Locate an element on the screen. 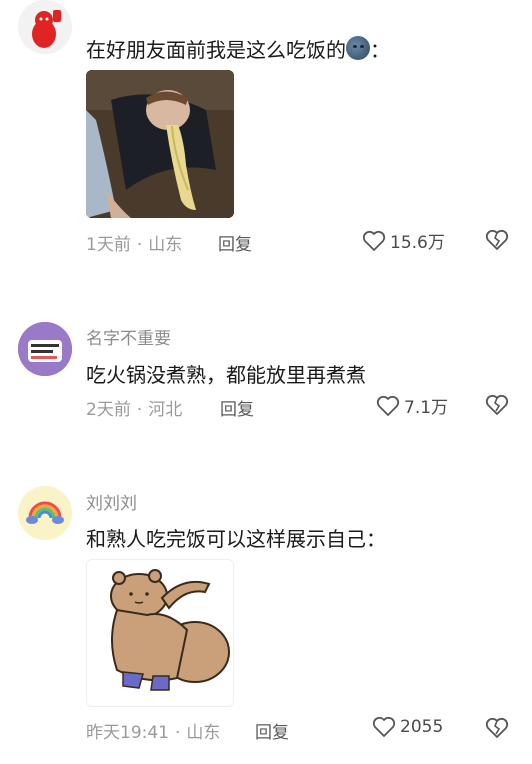 The width and height of the screenshot is (532, 764). username: 名字不重要 is located at coordinates (128, 336).